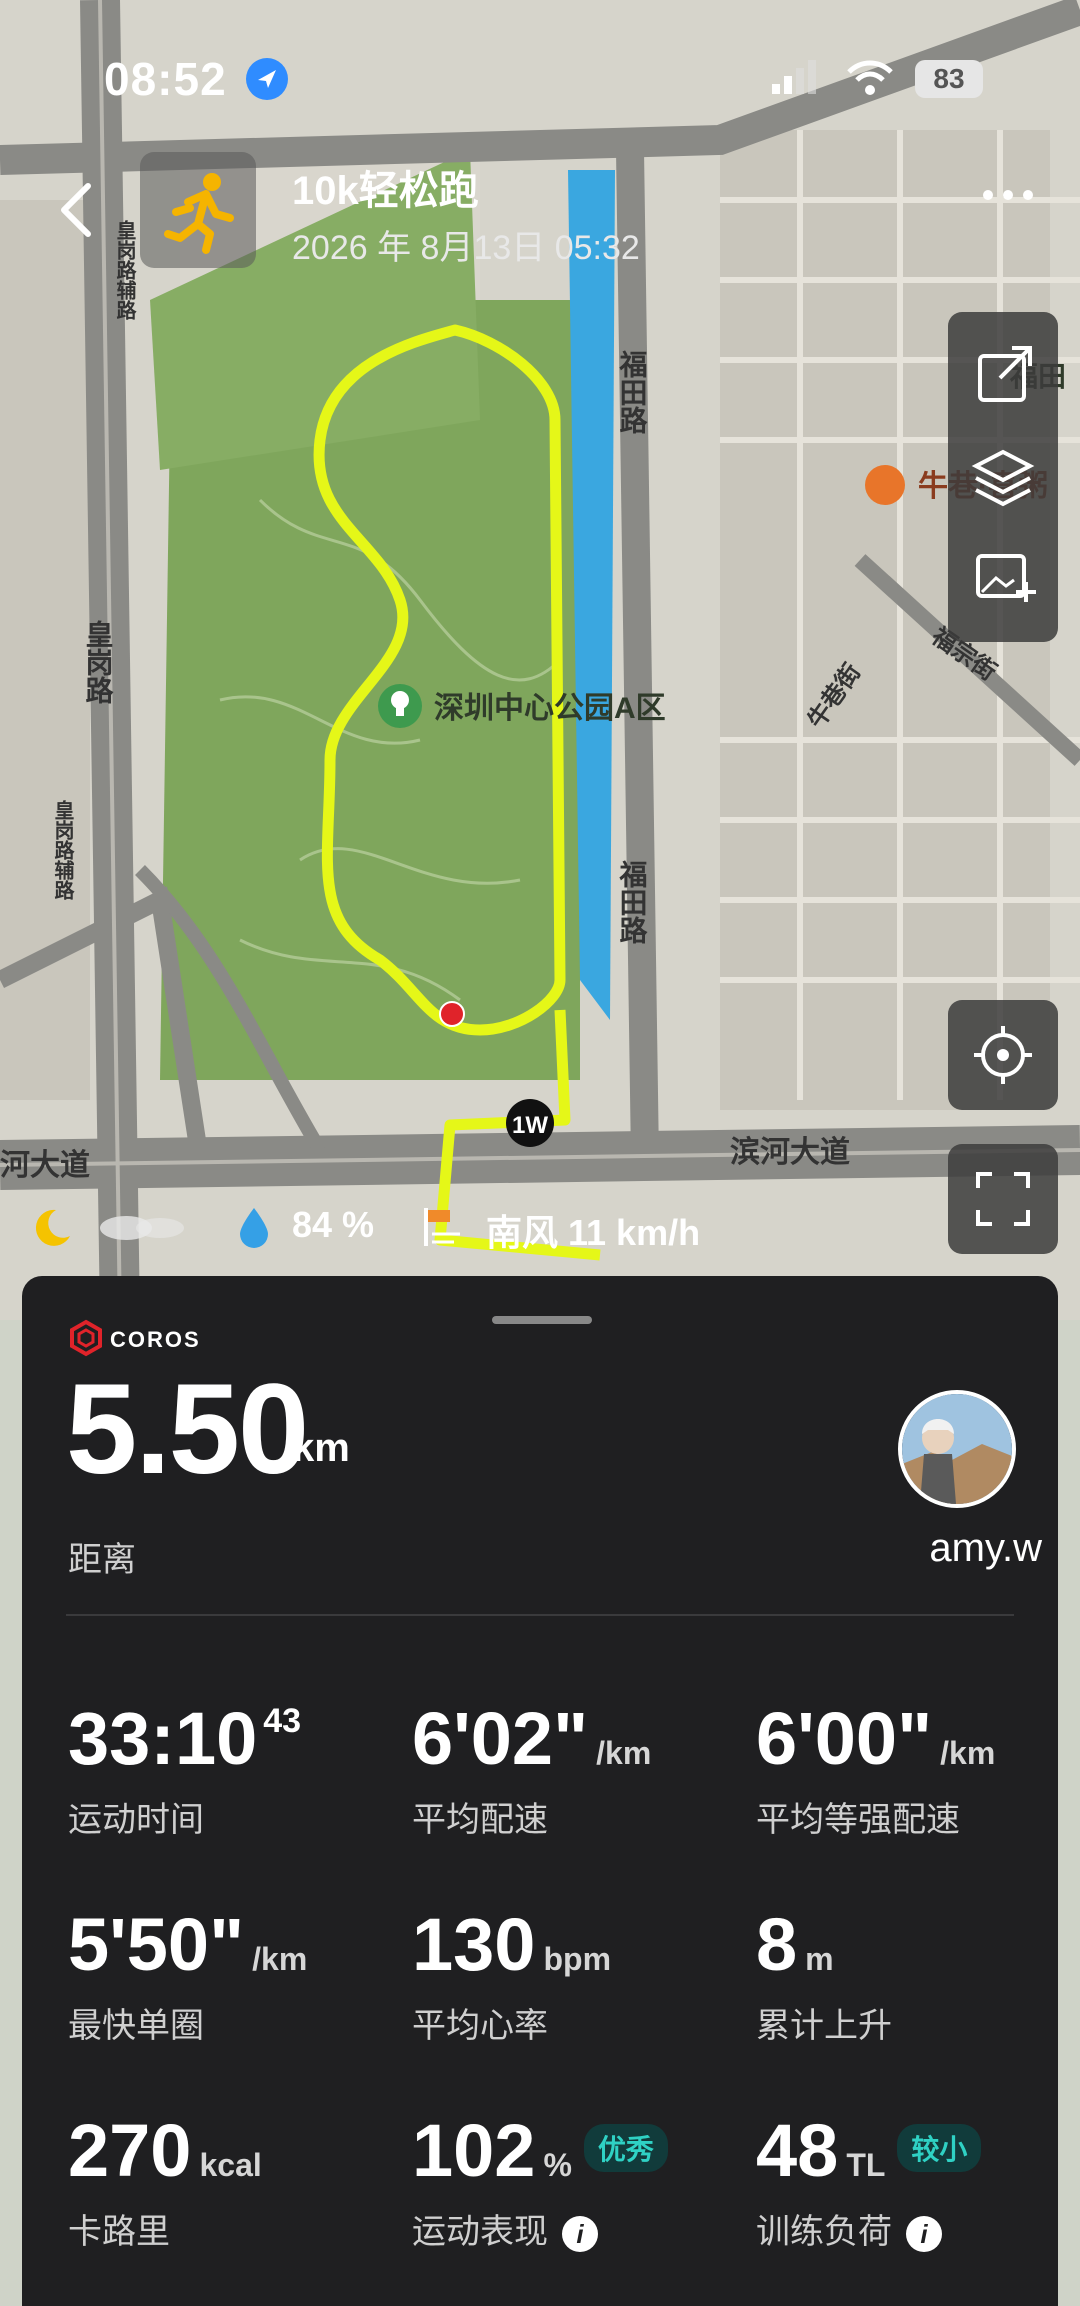  Describe the element at coordinates (62, 850) in the screenshot. I see `map-label: 皇岗路辅路` at that location.